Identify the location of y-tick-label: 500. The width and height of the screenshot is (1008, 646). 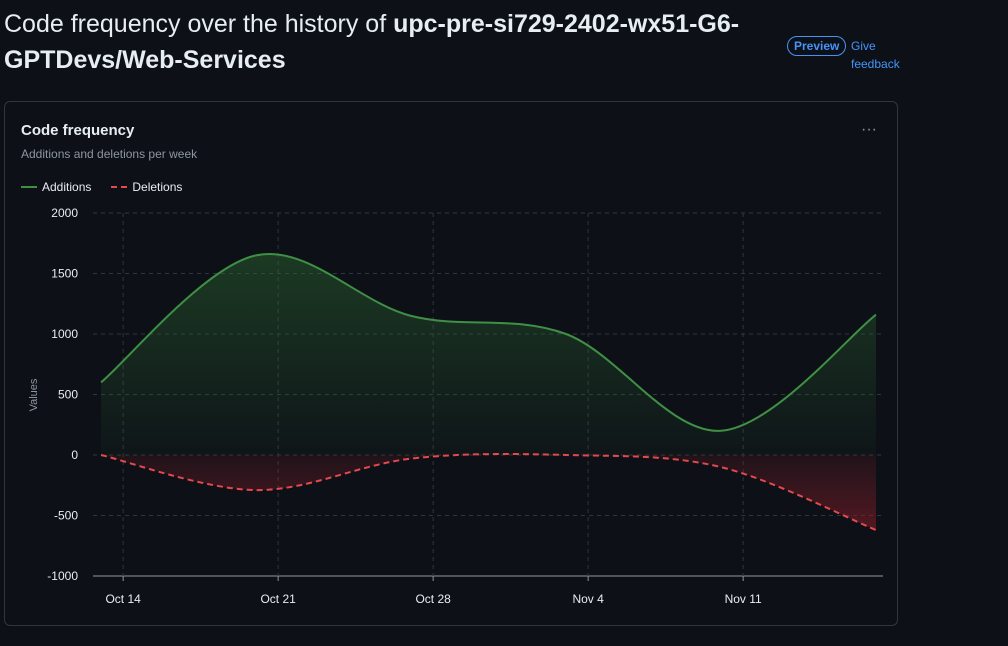
(68, 395).